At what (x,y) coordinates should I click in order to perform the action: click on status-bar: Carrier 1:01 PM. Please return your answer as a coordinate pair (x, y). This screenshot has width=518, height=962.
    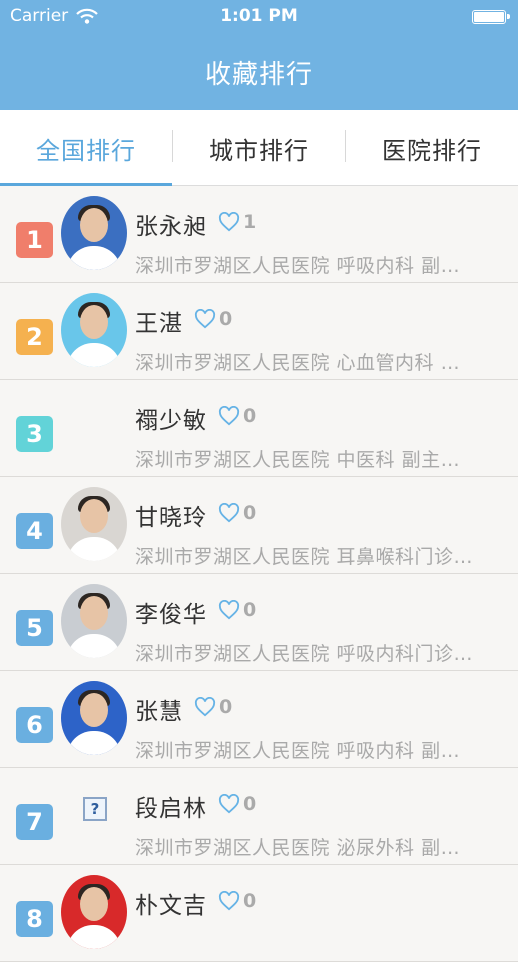
    Looking at the image, I should click on (259, 17).